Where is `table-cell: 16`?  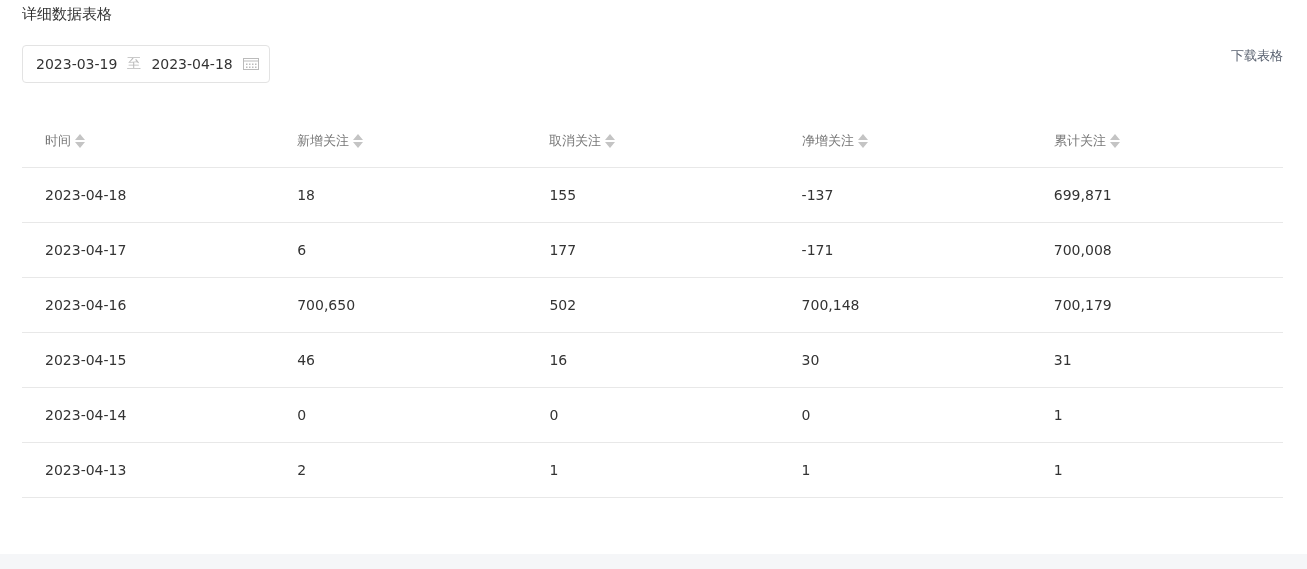 table-cell: 16 is located at coordinates (558, 360).